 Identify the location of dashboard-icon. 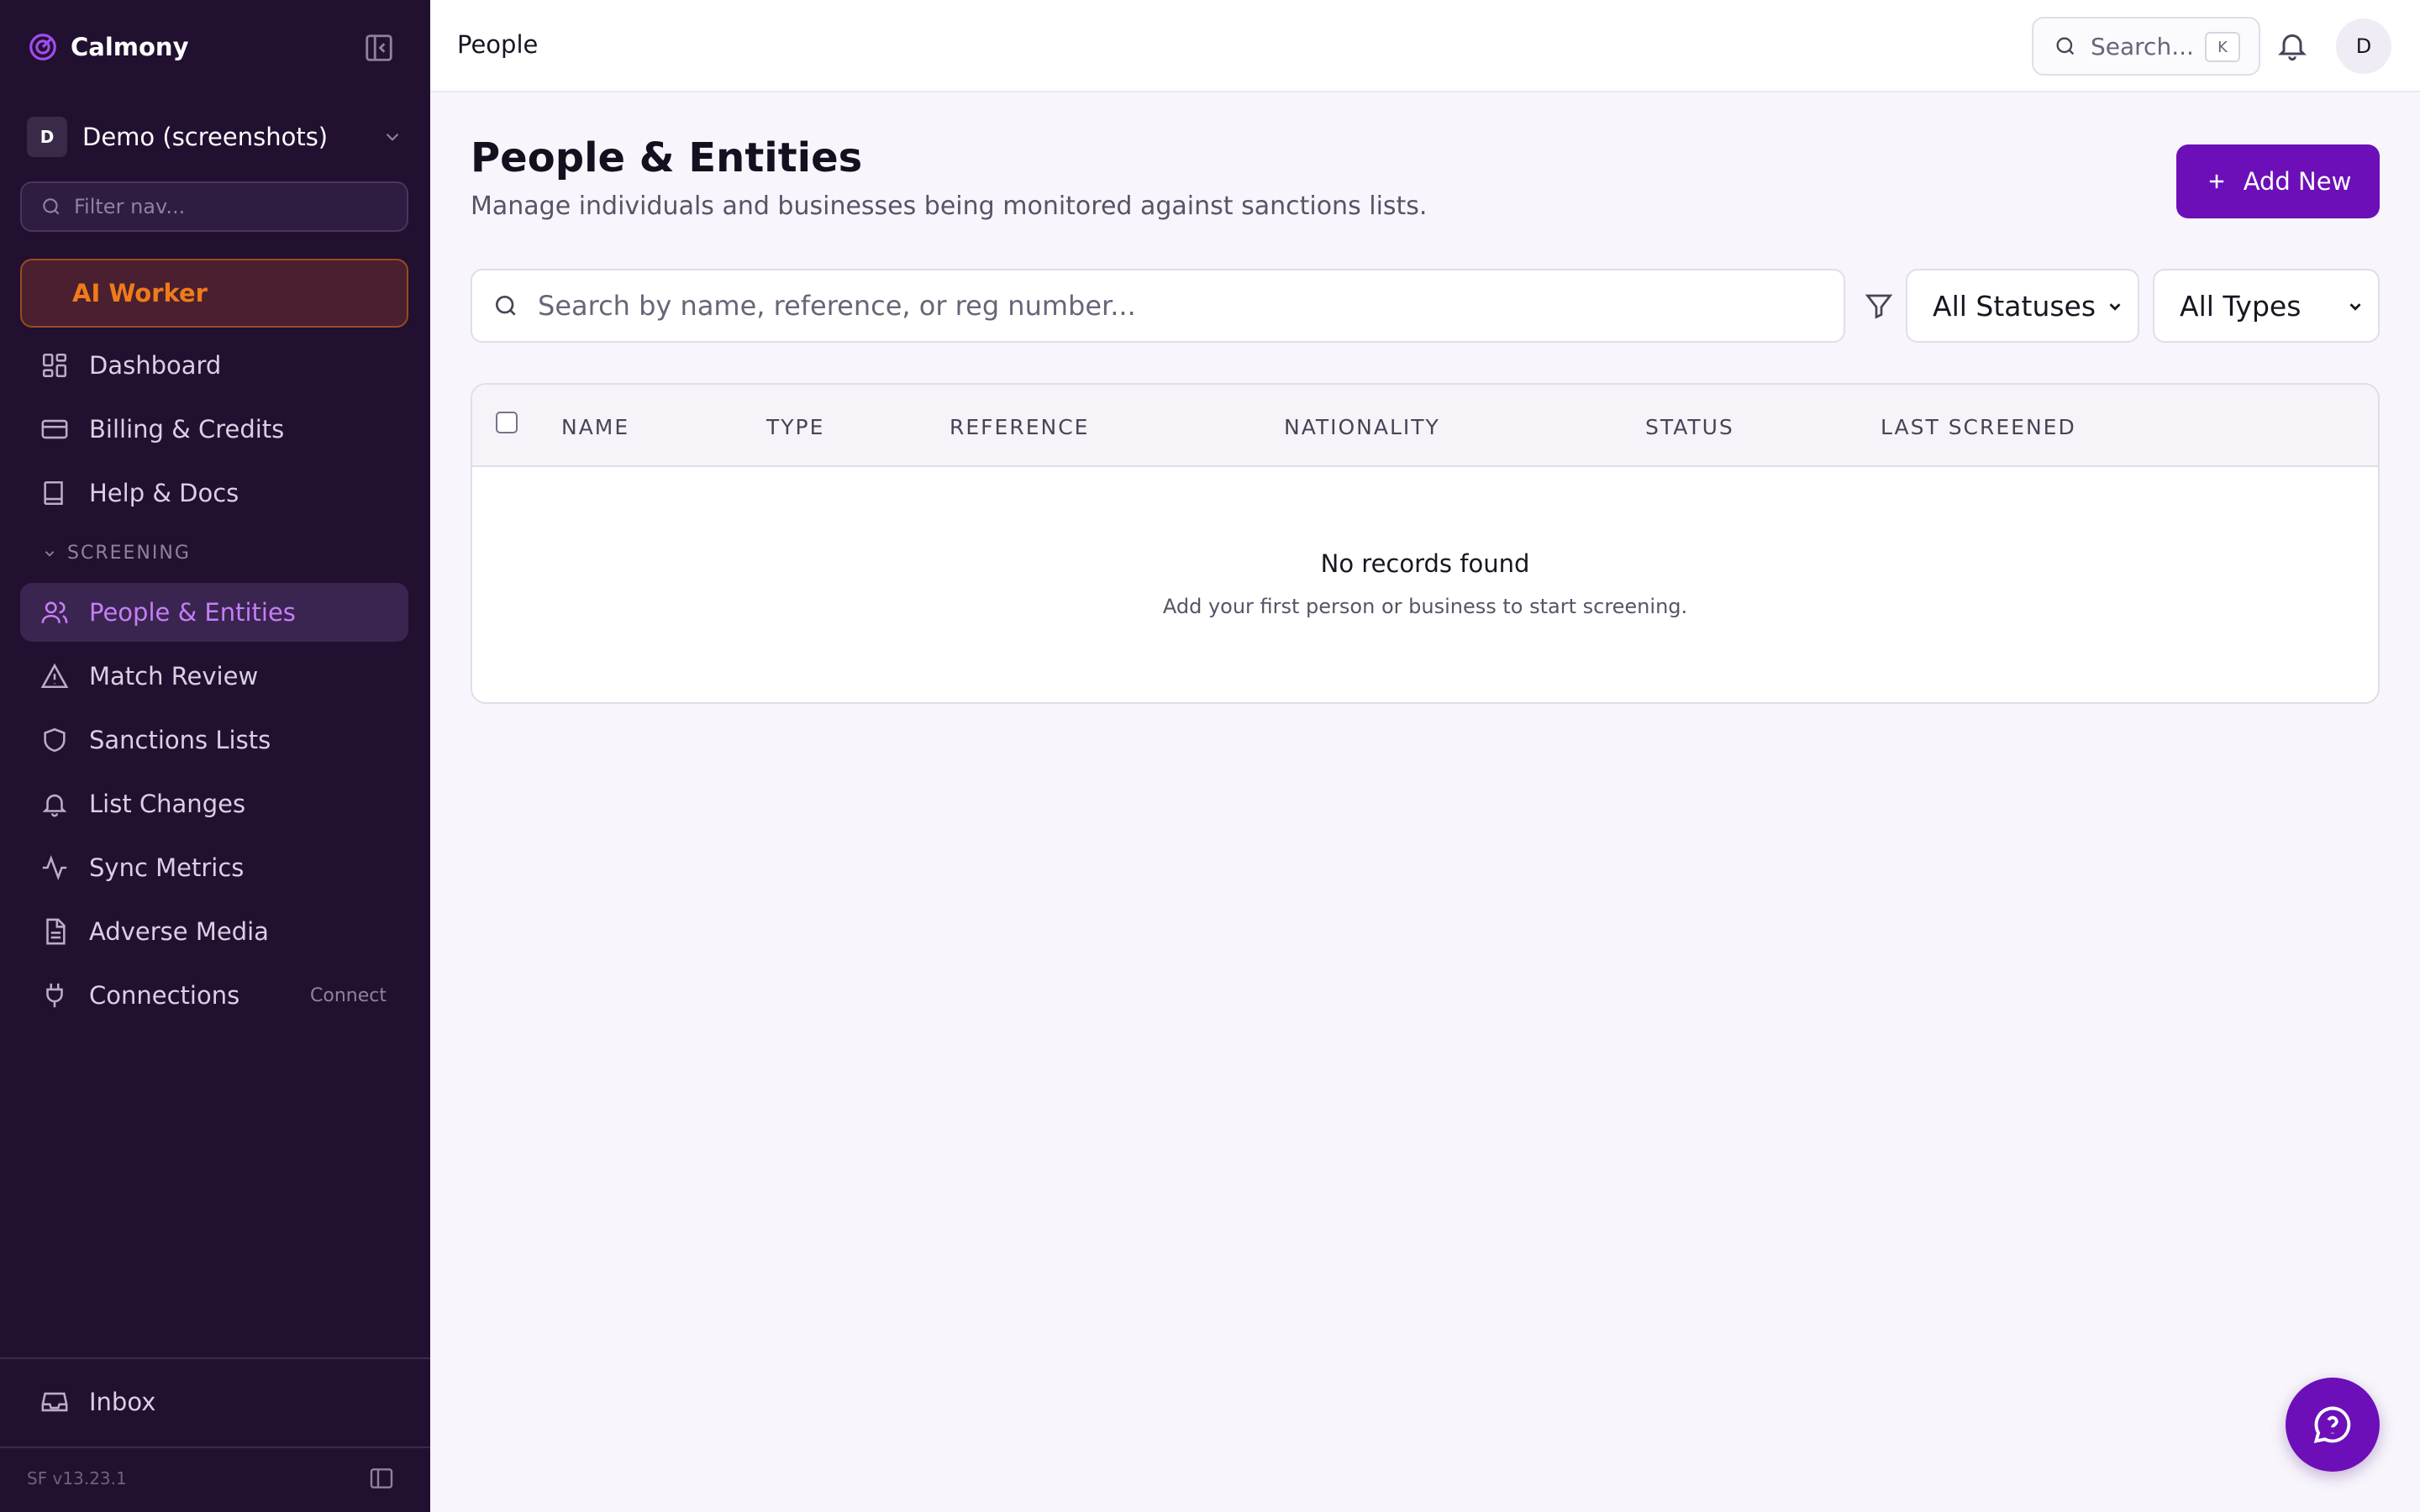
(54, 365).